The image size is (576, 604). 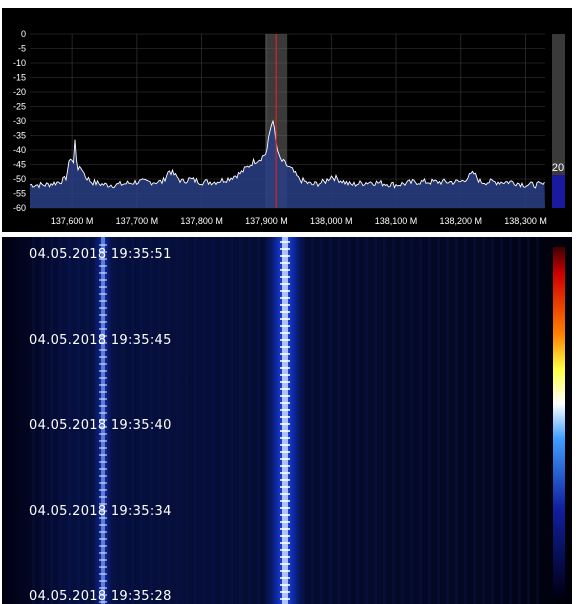 What do you see at coordinates (19, 208) in the screenshot?
I see `y-tick-label: -60` at bounding box center [19, 208].